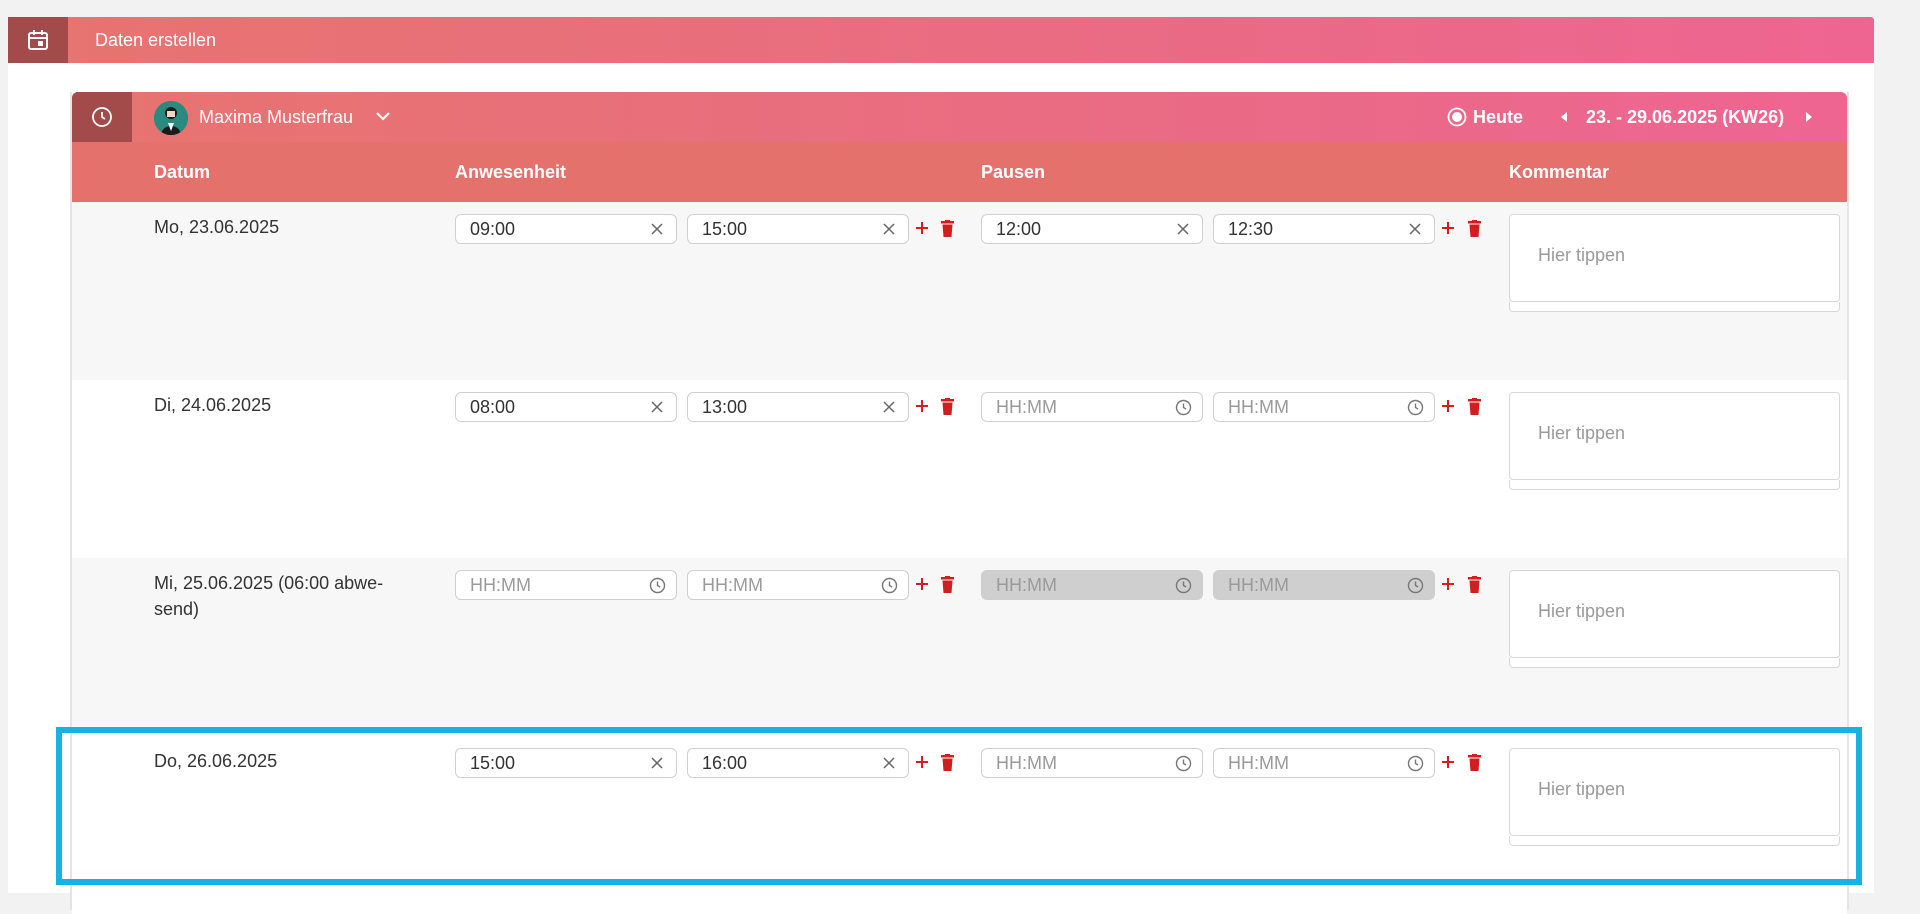  I want to click on page-title: Daten erstellen, so click(156, 40).